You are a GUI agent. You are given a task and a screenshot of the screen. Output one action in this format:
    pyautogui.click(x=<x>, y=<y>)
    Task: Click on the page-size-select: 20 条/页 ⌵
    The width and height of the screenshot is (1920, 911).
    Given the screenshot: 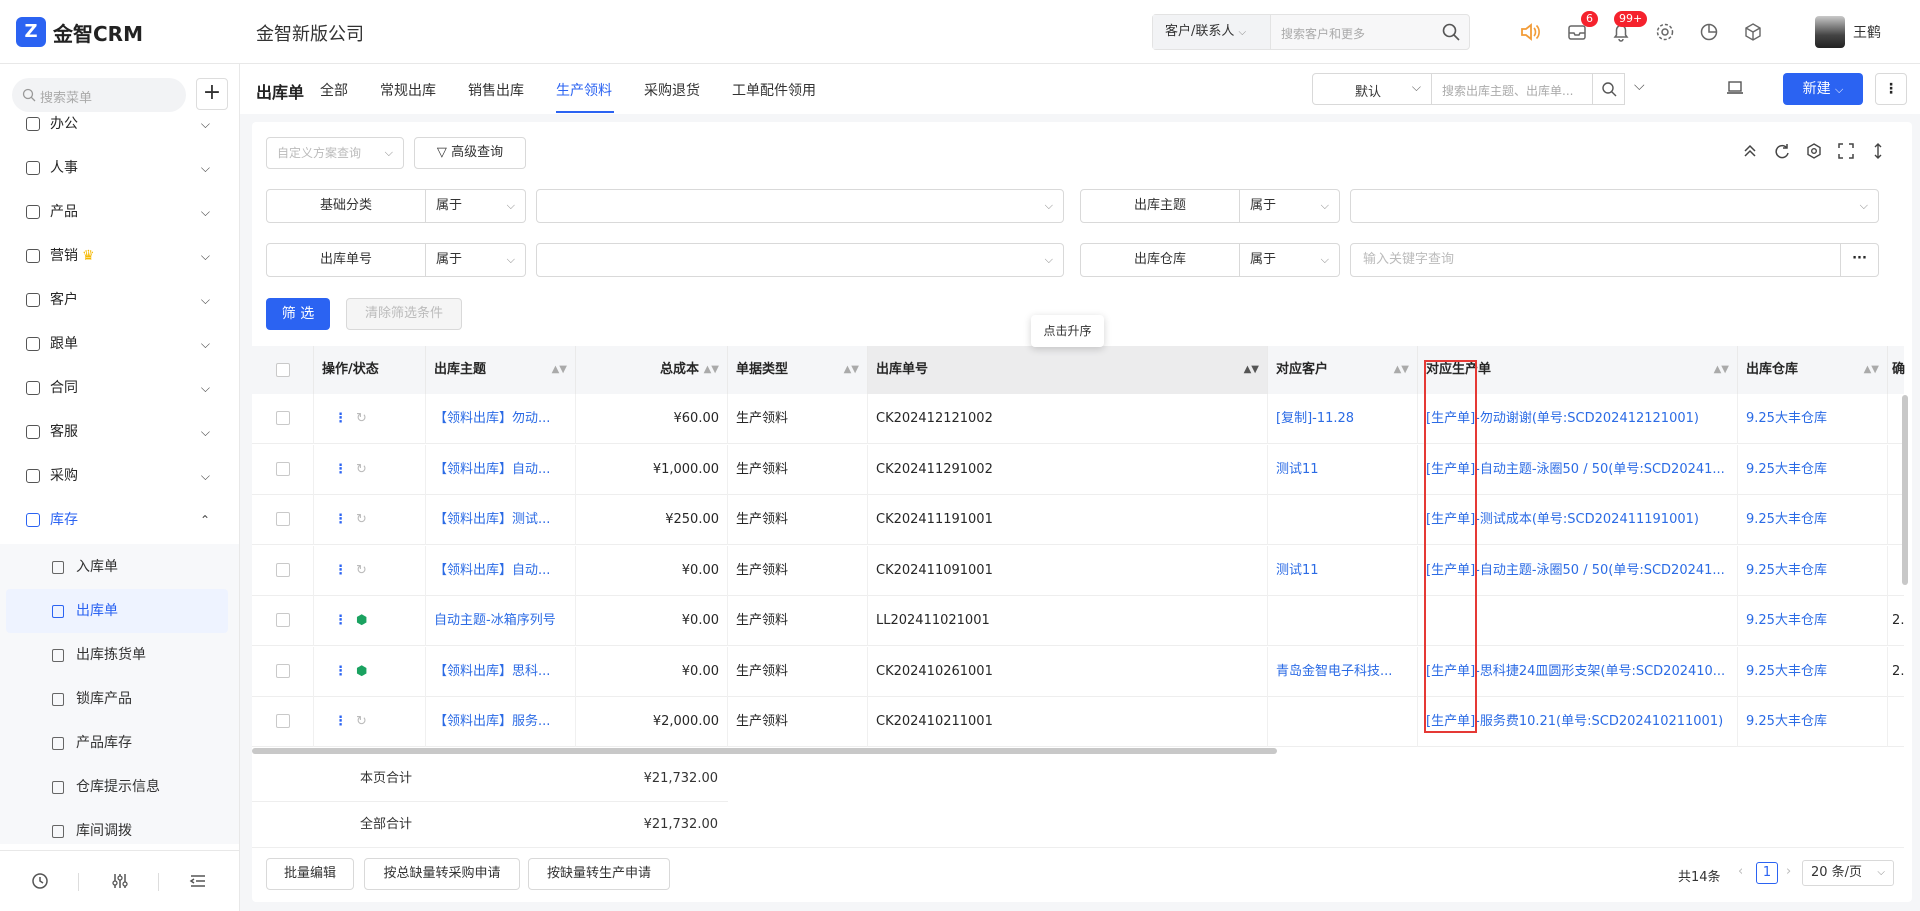 What is the action you would take?
    pyautogui.click(x=1848, y=873)
    